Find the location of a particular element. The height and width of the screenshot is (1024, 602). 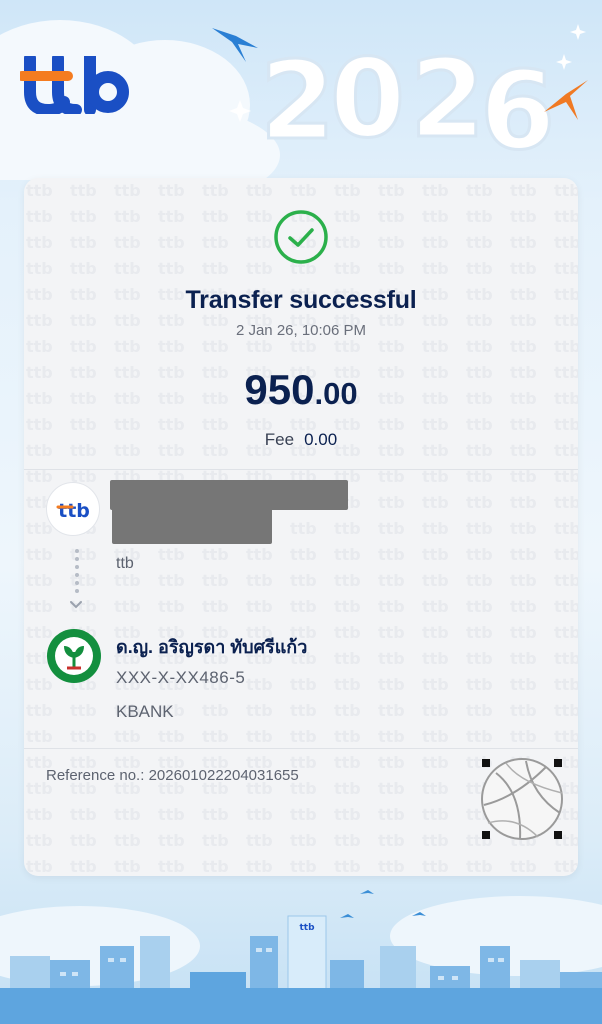

ttb-logo-small: ttb is located at coordinates (73, 511).